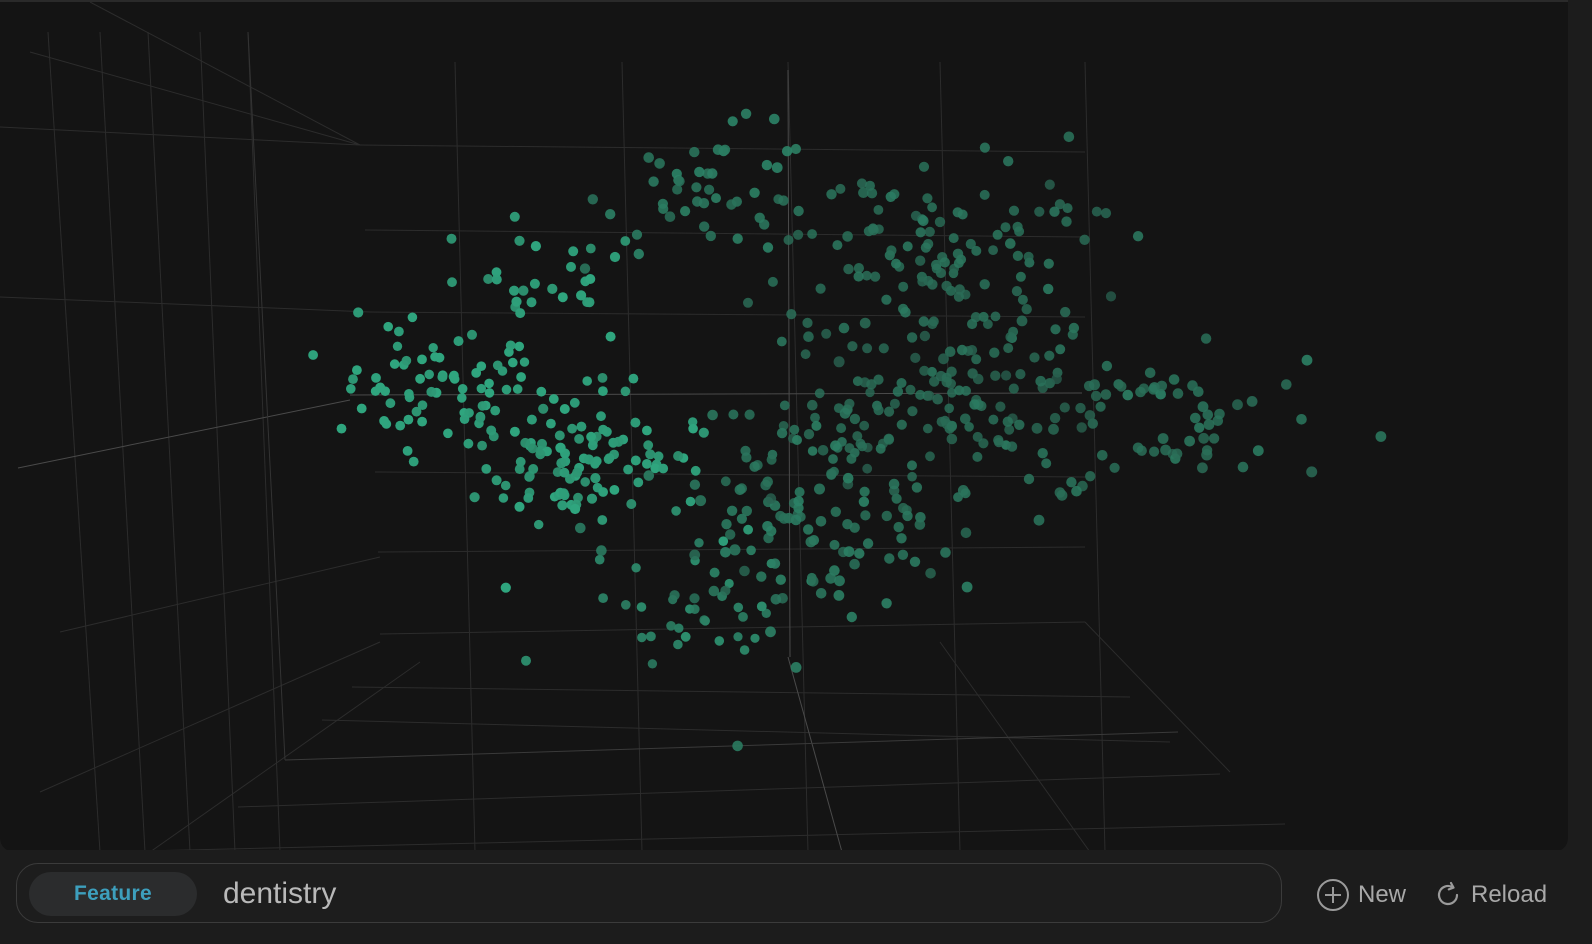  I want to click on query-bar: Feature New Reload, so click(796, 897).